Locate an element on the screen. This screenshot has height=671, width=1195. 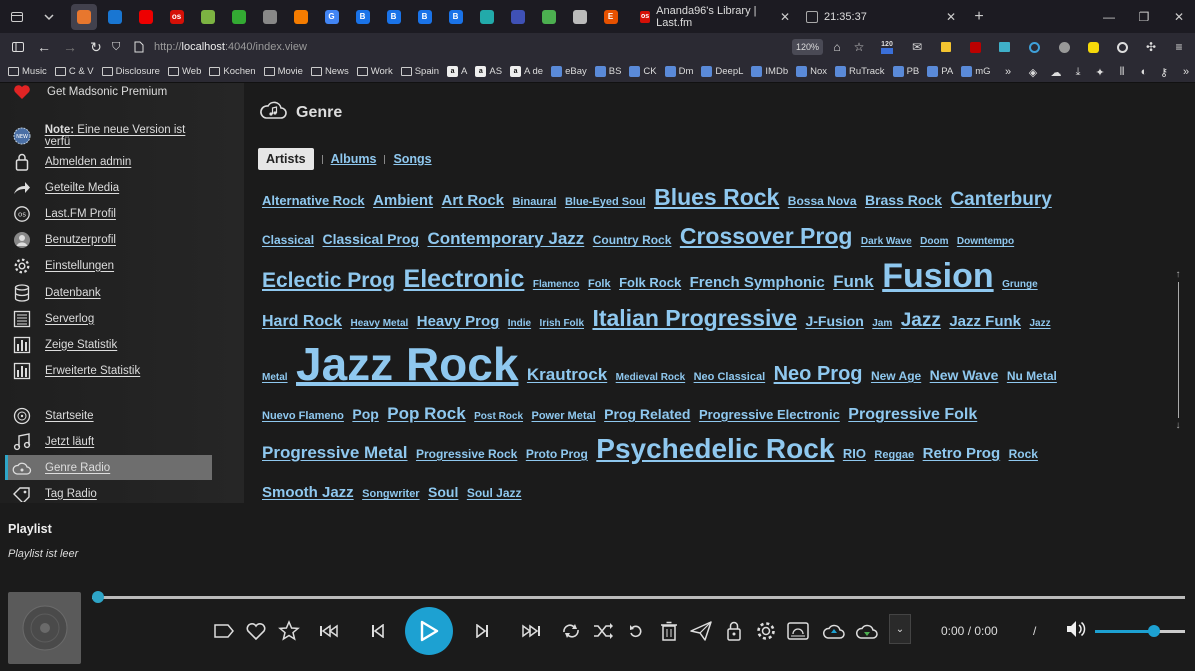
genre-tag: Downtempo is located at coordinates (985, 241).